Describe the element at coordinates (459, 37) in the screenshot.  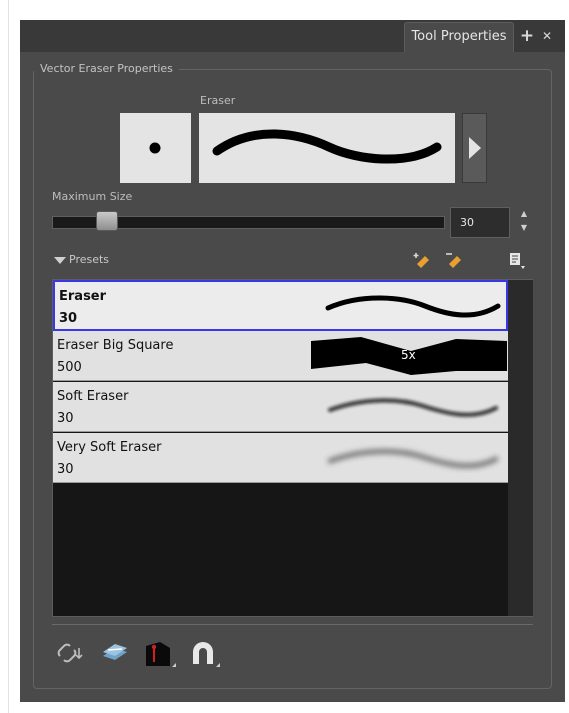
I see `tab-tool-properties: Tool Properties` at that location.